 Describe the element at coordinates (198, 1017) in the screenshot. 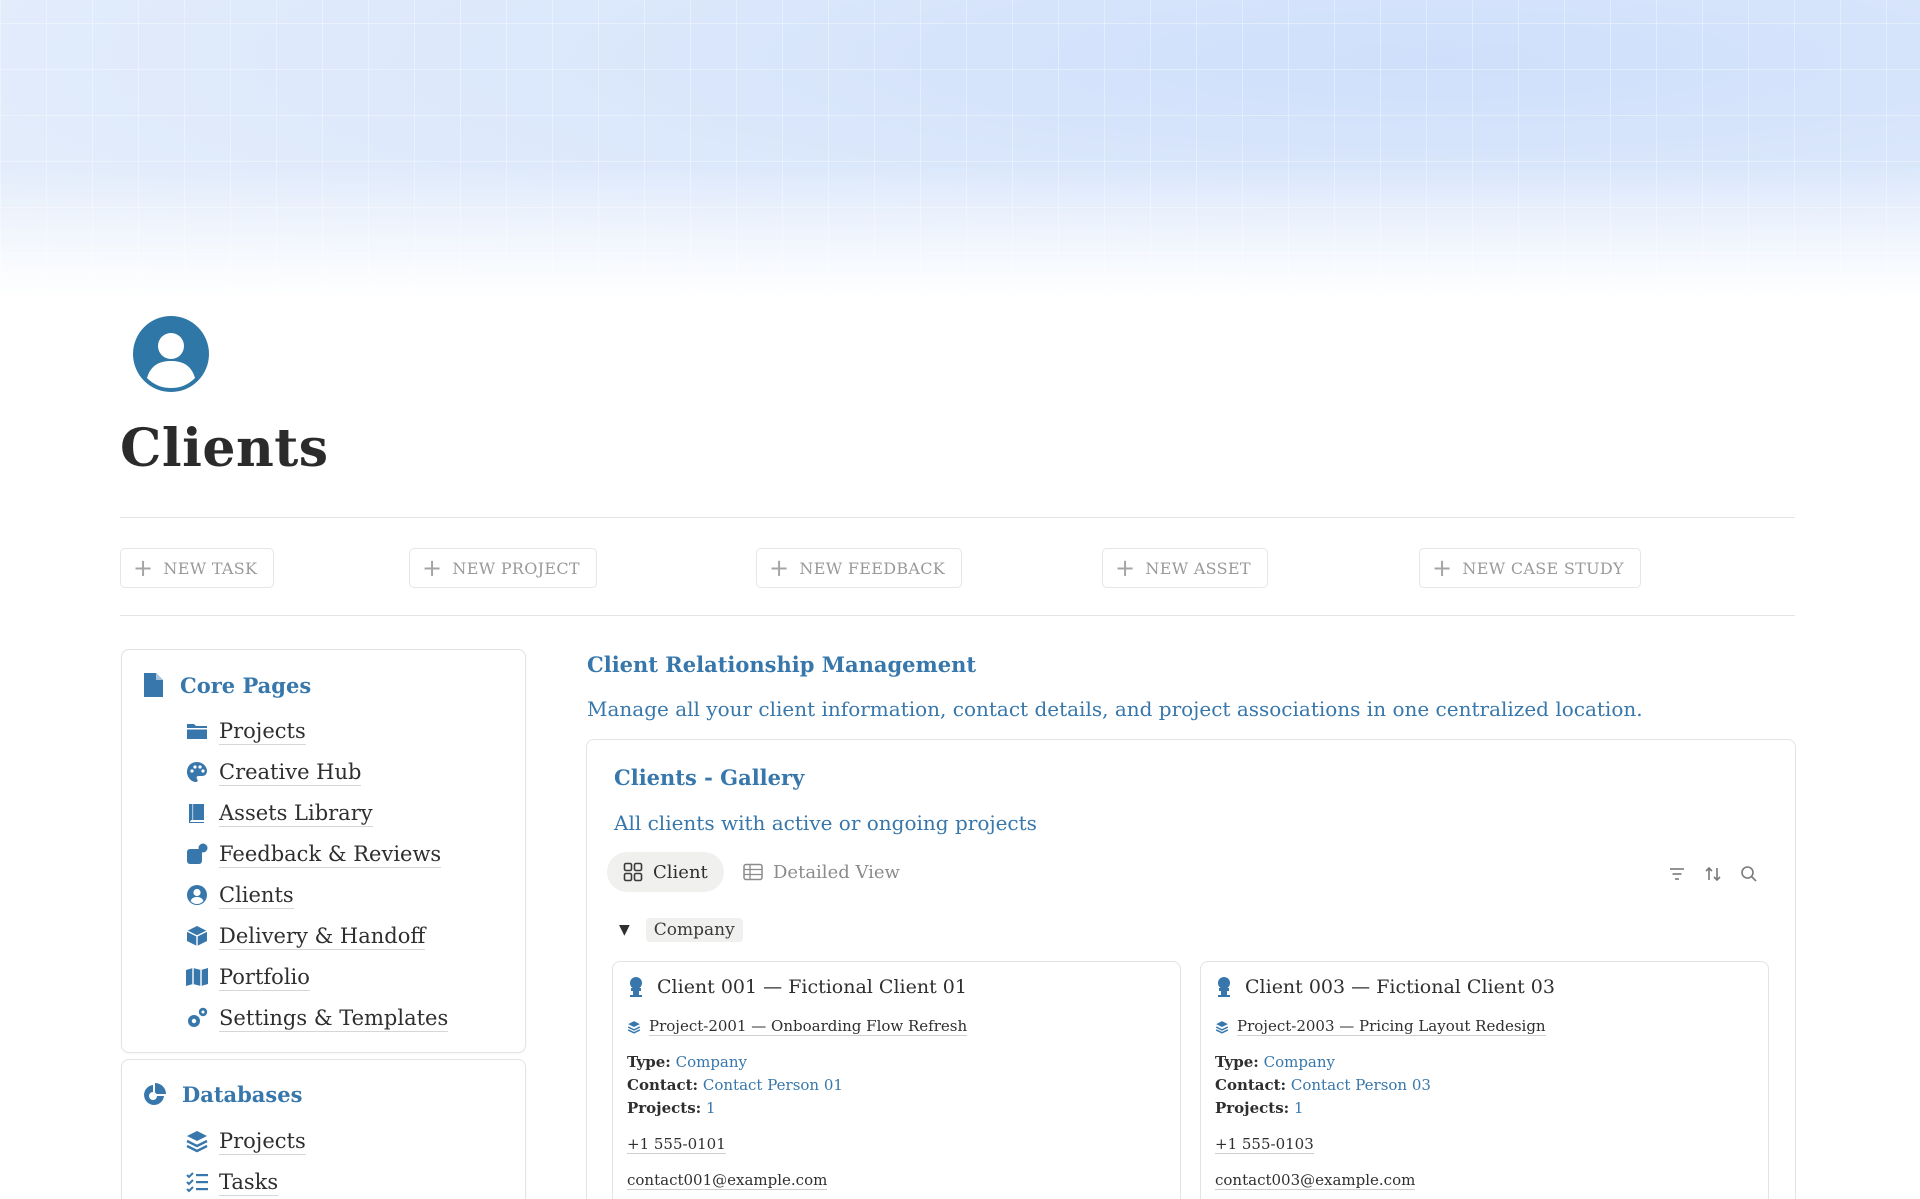

I see `gears-icon` at that location.